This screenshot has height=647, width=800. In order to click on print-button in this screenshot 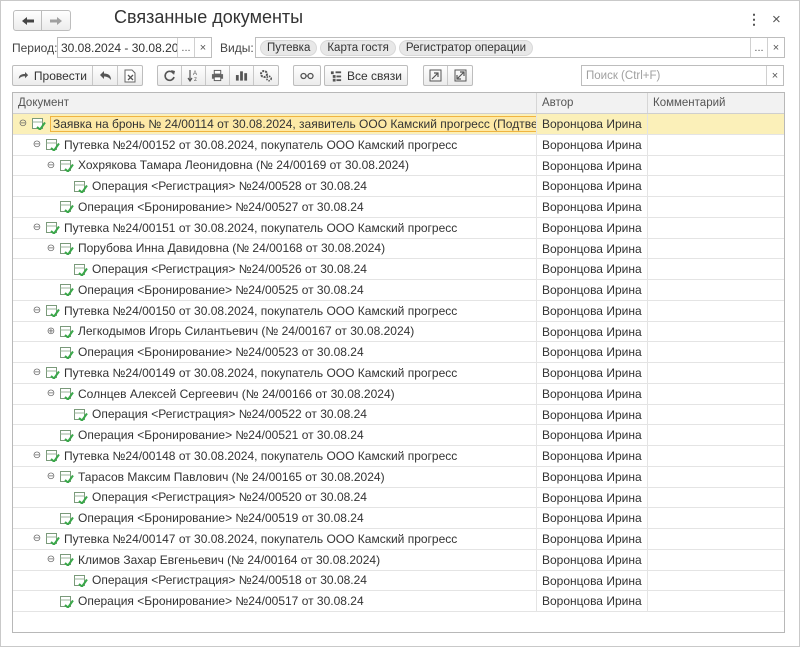, I will do `click(218, 75)`.